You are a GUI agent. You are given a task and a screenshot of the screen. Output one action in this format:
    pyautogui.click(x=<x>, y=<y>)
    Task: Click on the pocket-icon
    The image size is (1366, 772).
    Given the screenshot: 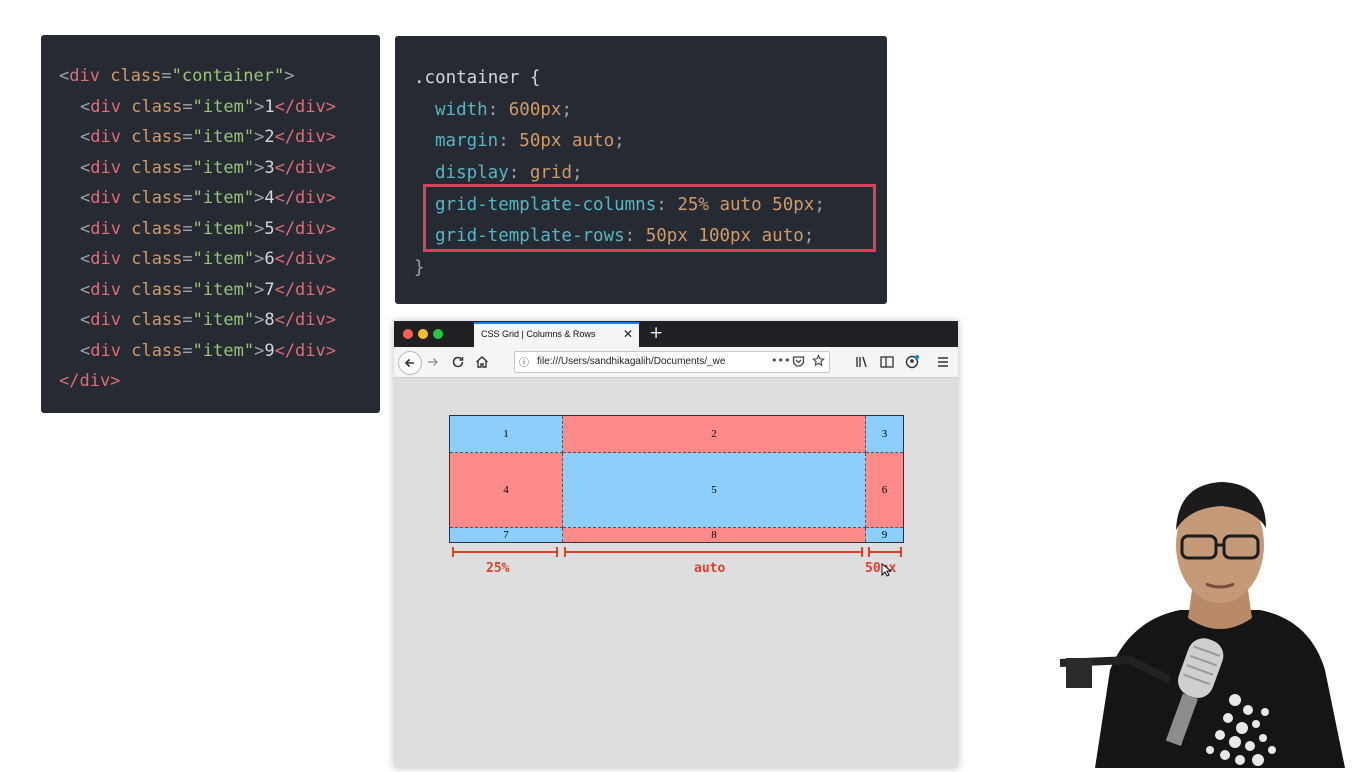 What is the action you would take?
    pyautogui.click(x=798, y=362)
    